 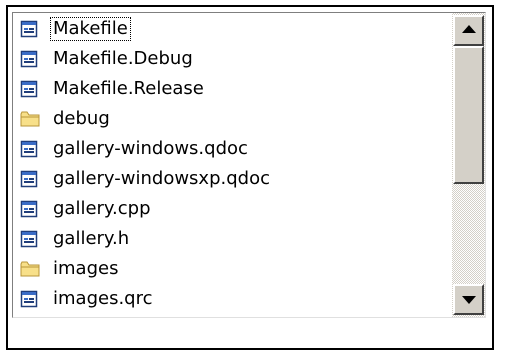 I want to click on file-name-label: gallery.cpp, so click(x=102, y=208).